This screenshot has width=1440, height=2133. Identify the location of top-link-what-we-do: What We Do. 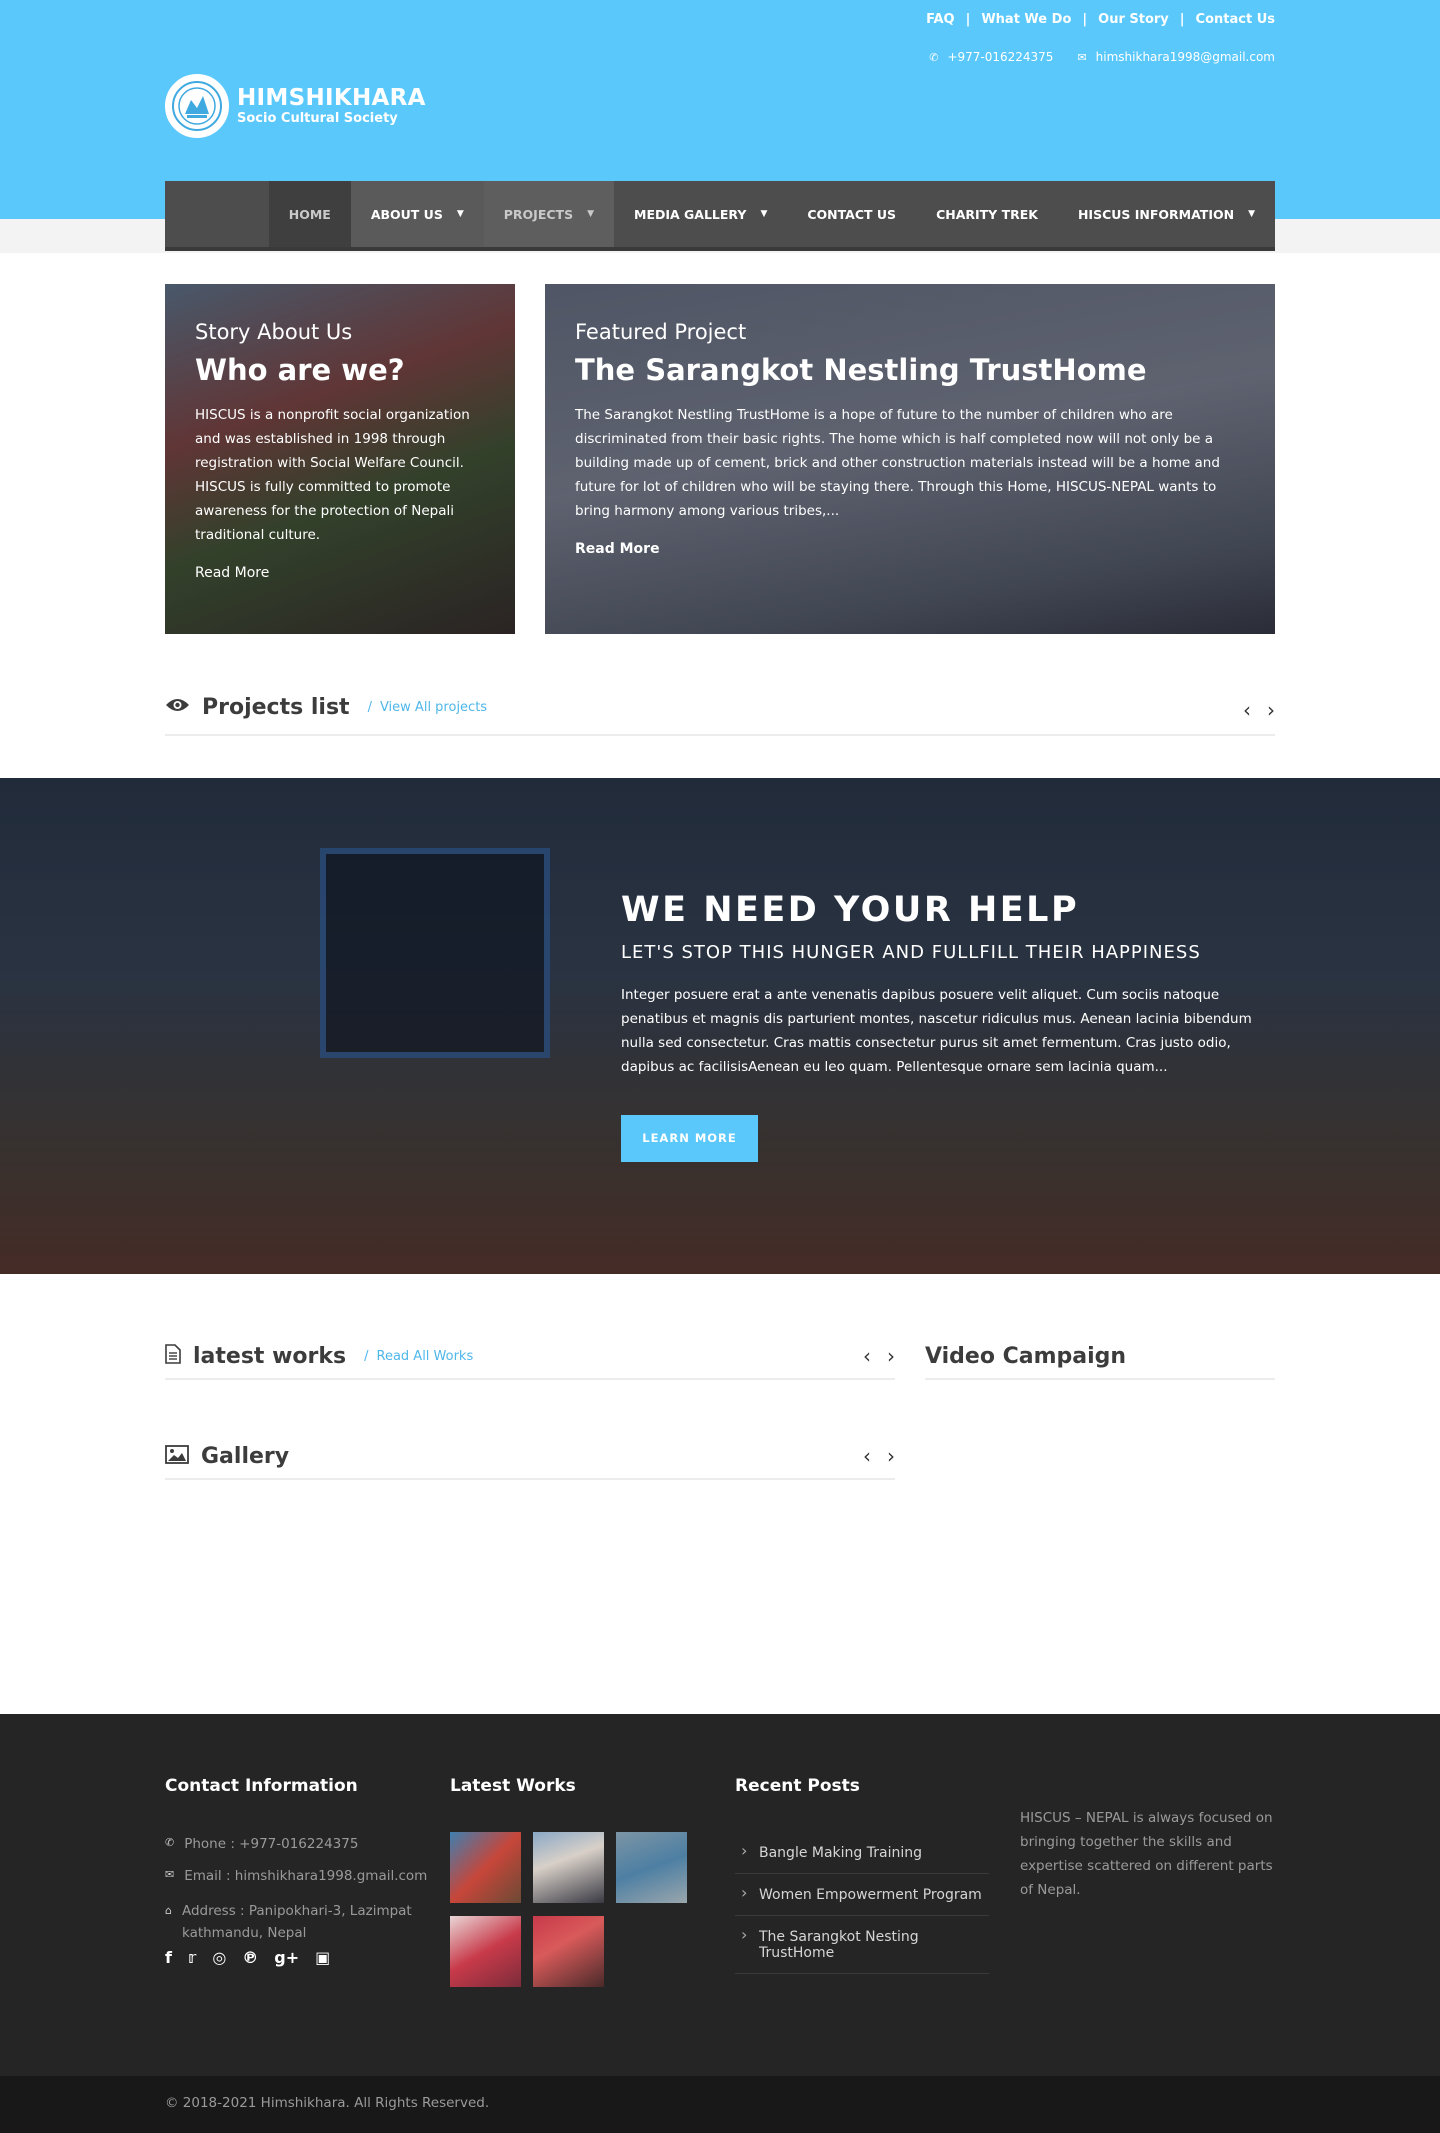
(1026, 19).